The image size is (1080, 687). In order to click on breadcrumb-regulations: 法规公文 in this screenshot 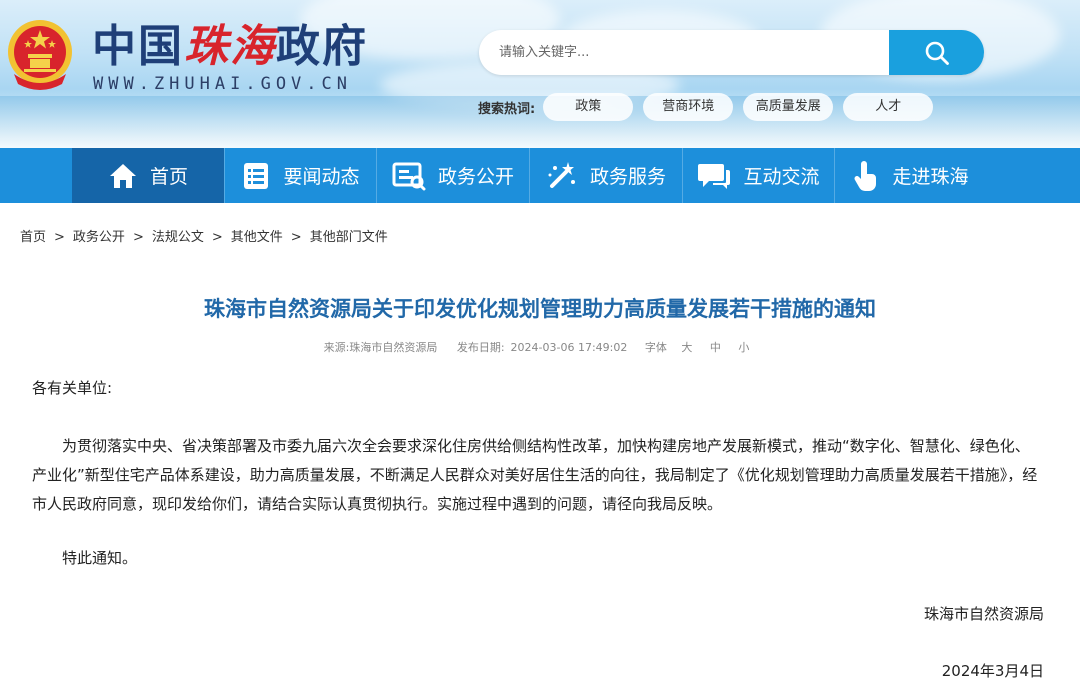, I will do `click(178, 237)`.